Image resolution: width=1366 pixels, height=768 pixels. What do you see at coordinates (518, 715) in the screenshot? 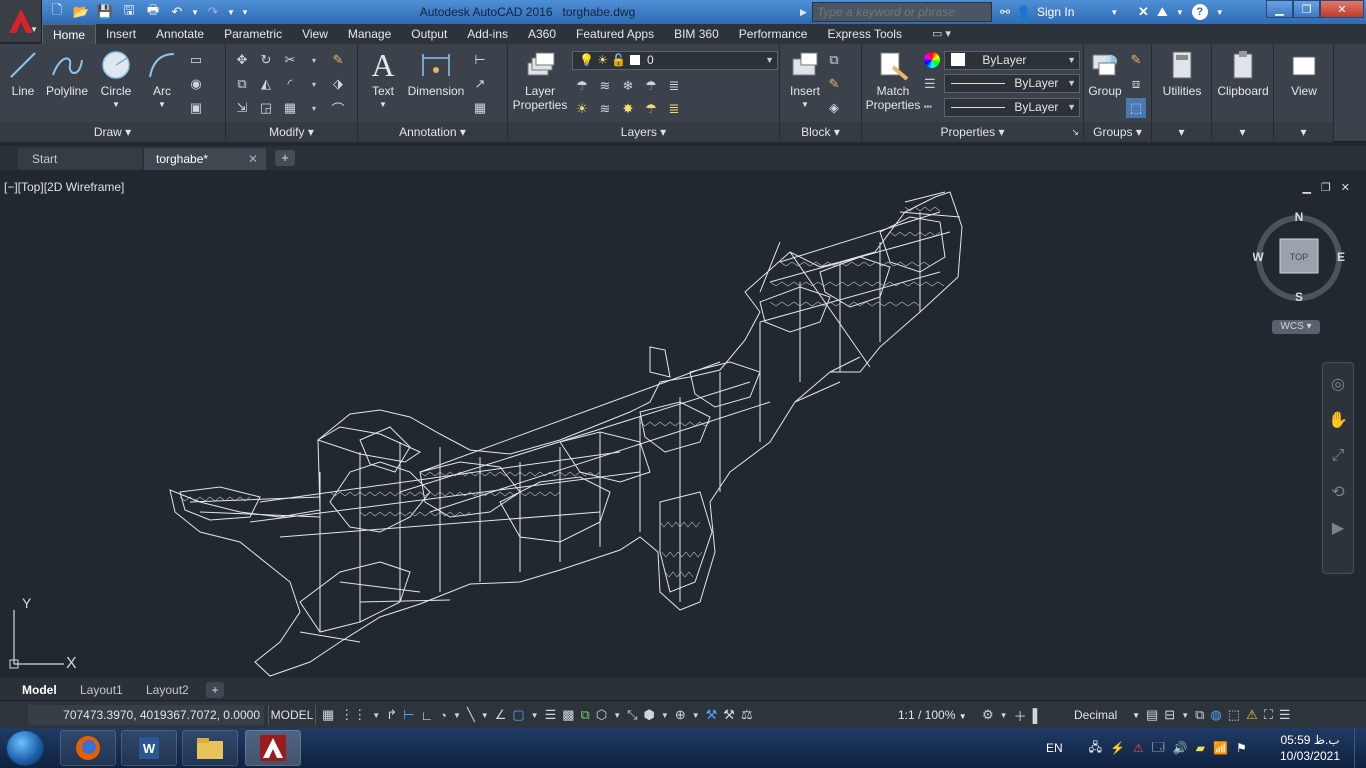
I see `object-snap-icon: ▢` at bounding box center [518, 715].